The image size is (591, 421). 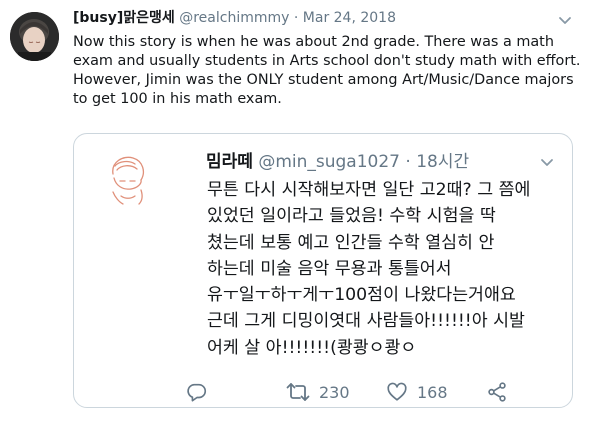 I want to click on like-count: 168, so click(x=432, y=392).